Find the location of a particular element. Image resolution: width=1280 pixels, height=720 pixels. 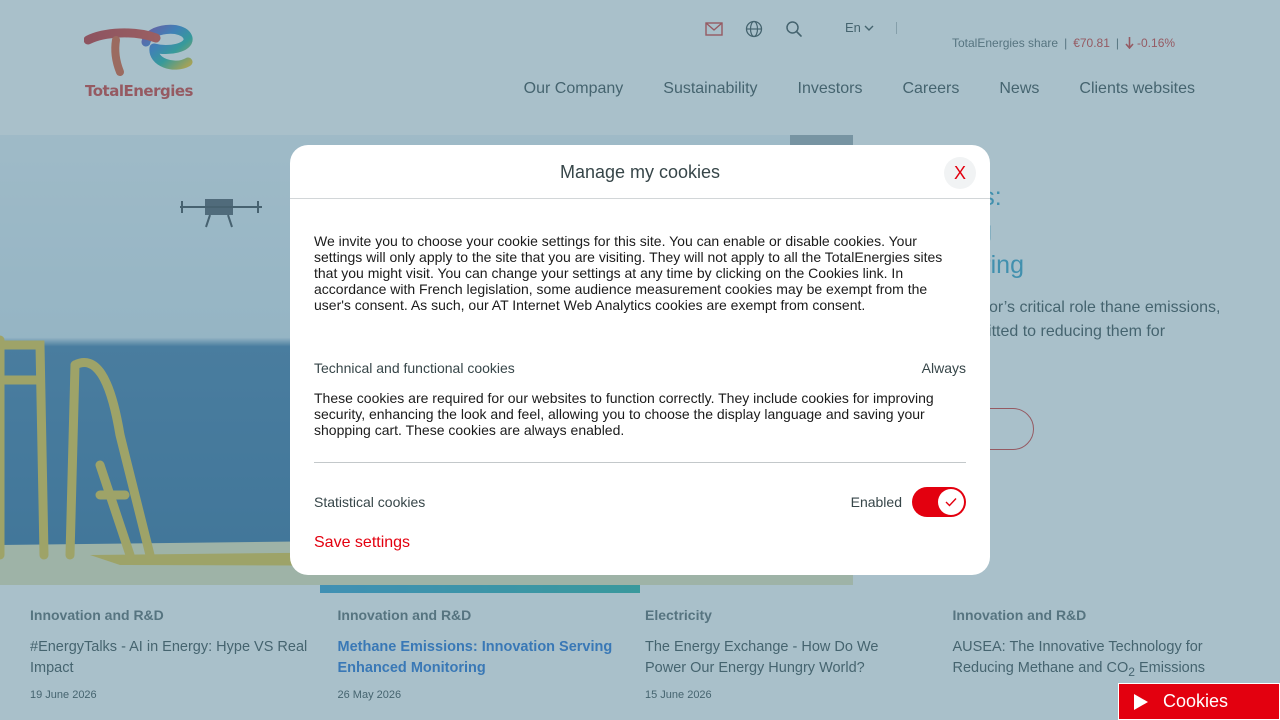

dialog-header: Manage my cookies X is located at coordinates (640, 172).